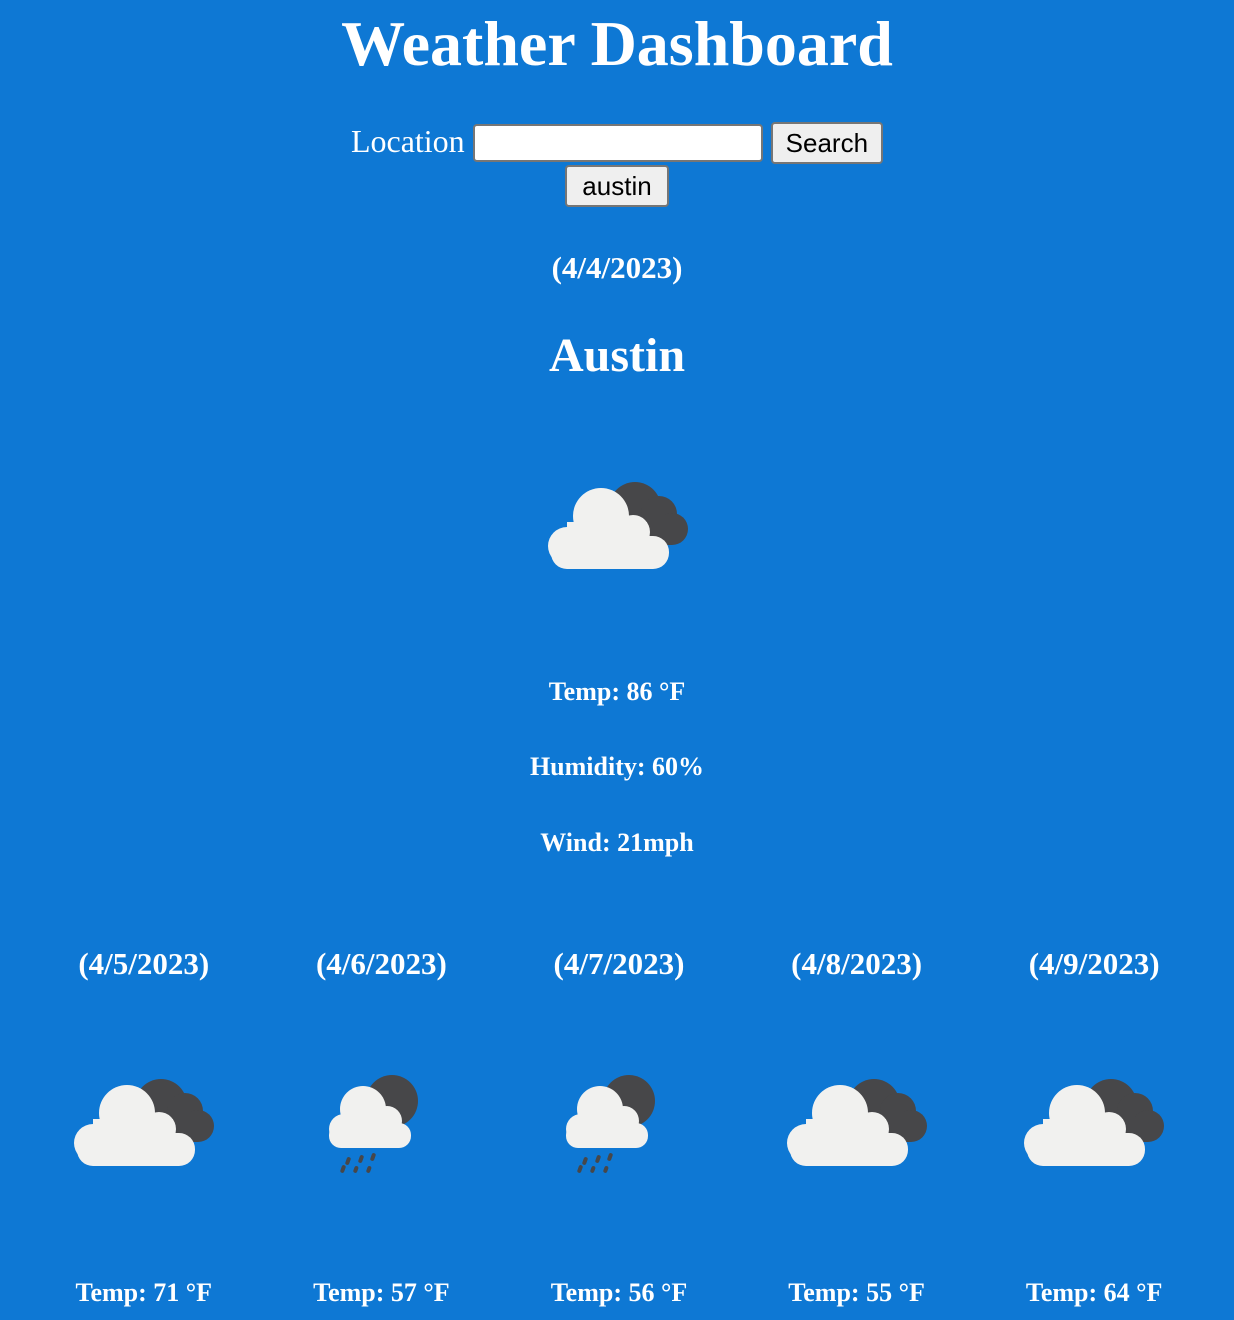 The height and width of the screenshot is (1320, 1234). I want to click on forecast-card: (4/6/2023) Temp: 57 °F, so click(382, 1132).